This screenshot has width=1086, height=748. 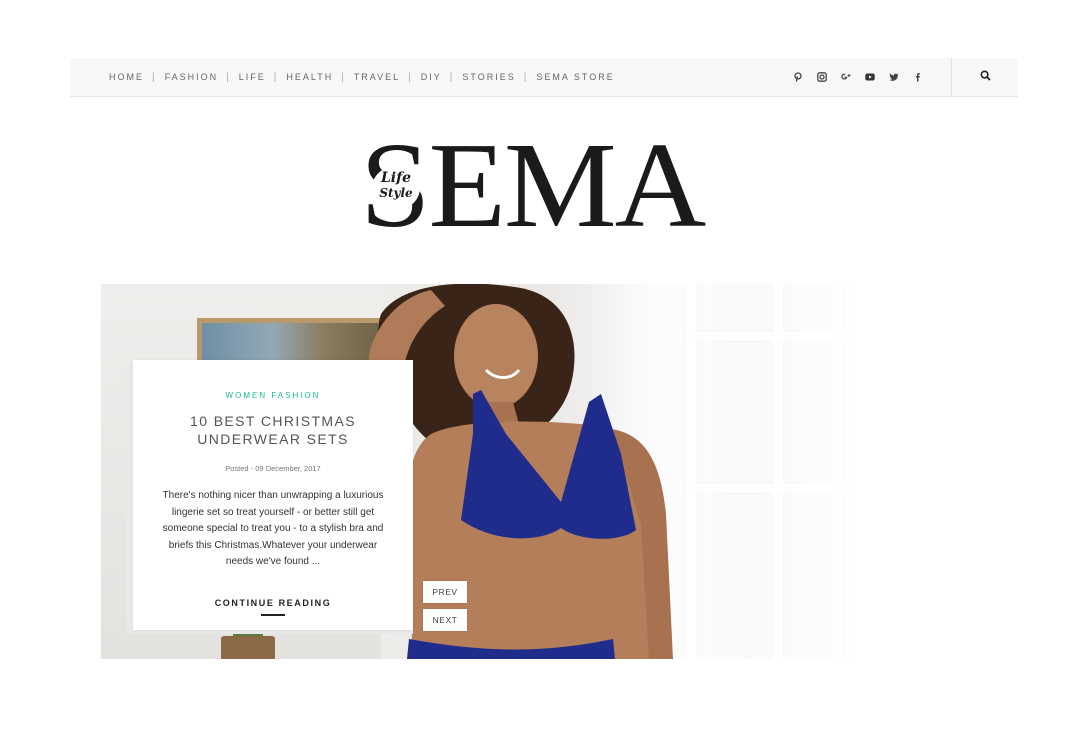 I want to click on search-button, so click(x=984, y=77).